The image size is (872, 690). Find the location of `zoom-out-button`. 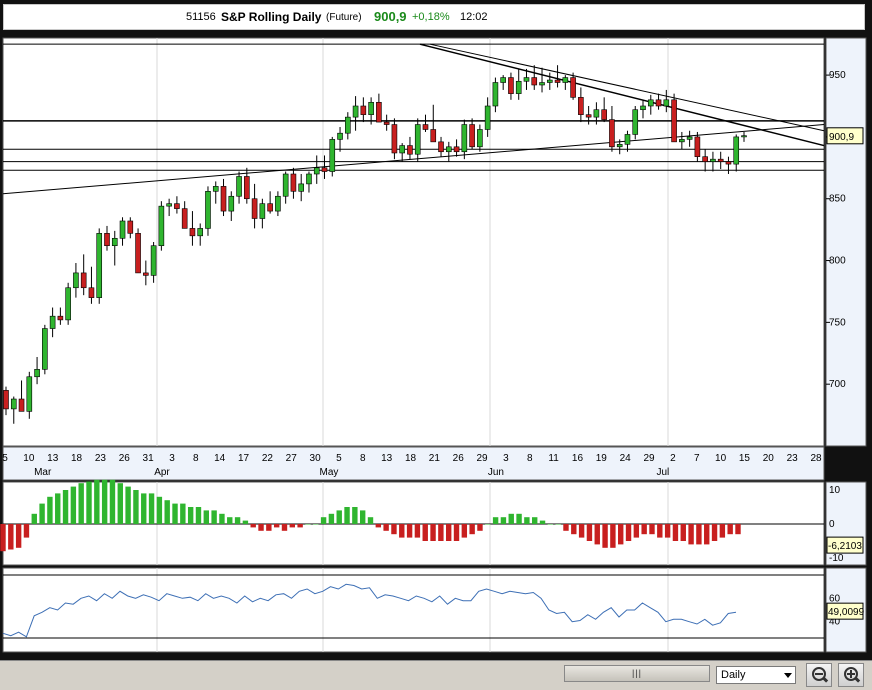

zoom-out-button is located at coordinates (819, 675).